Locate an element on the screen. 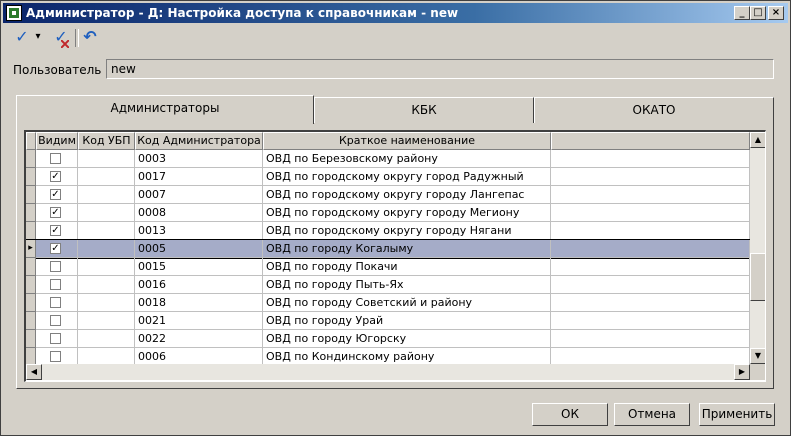 This screenshot has width=791, height=436. admin-code-cell: 0021 is located at coordinates (199, 321).